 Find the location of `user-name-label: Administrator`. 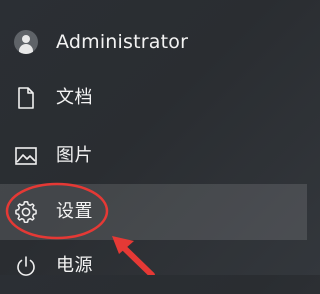

user-name-label: Administrator is located at coordinates (122, 42).